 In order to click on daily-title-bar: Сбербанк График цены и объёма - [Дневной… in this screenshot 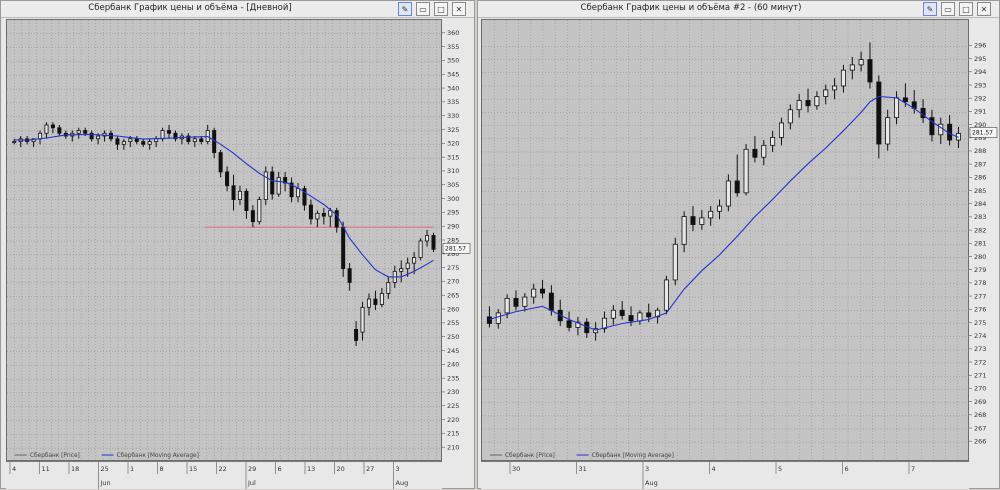, I will do `click(237, 9)`.